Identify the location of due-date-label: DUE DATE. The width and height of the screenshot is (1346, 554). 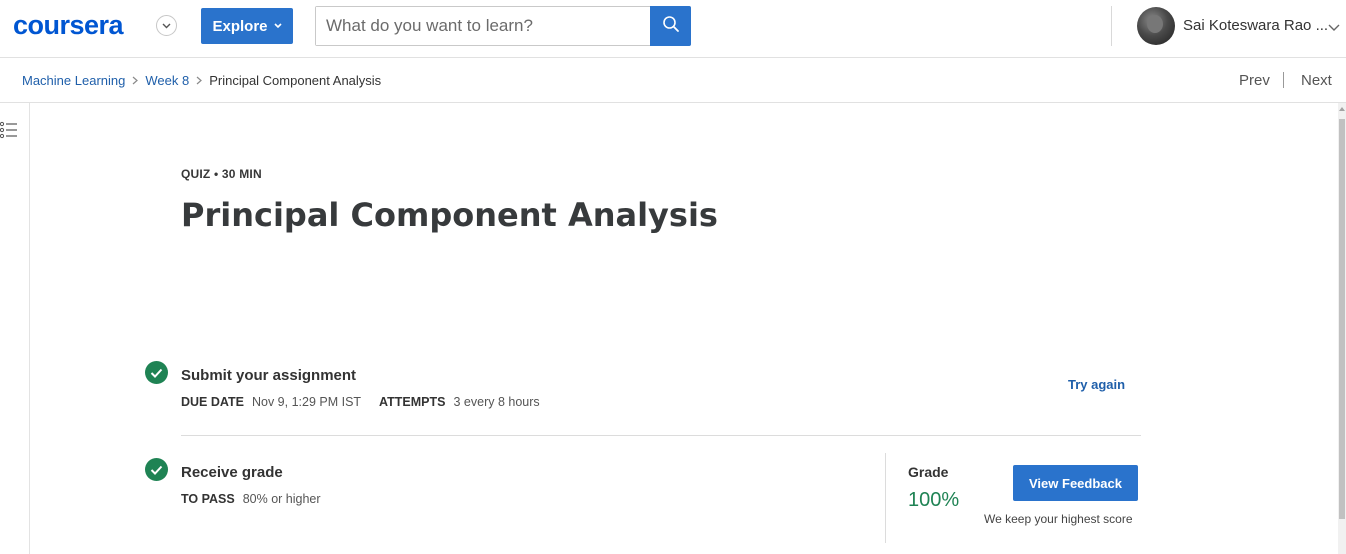
(212, 402).